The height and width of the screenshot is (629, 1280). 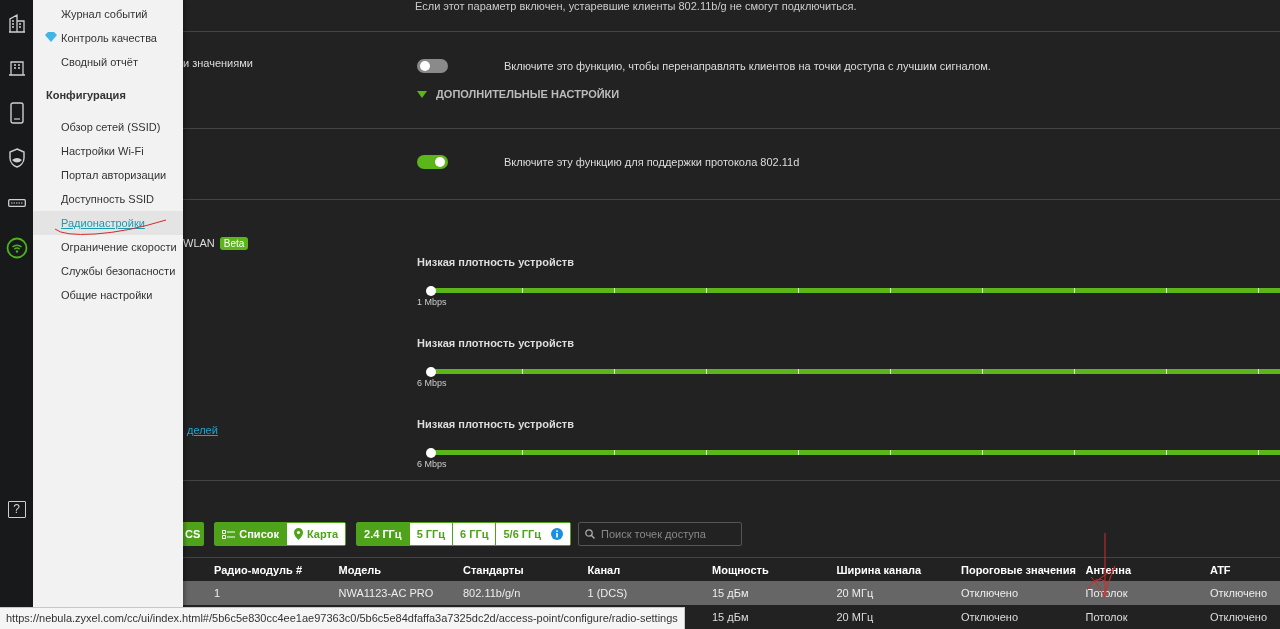 What do you see at coordinates (16, 509) in the screenshot?
I see `help-icon: ?` at bounding box center [16, 509].